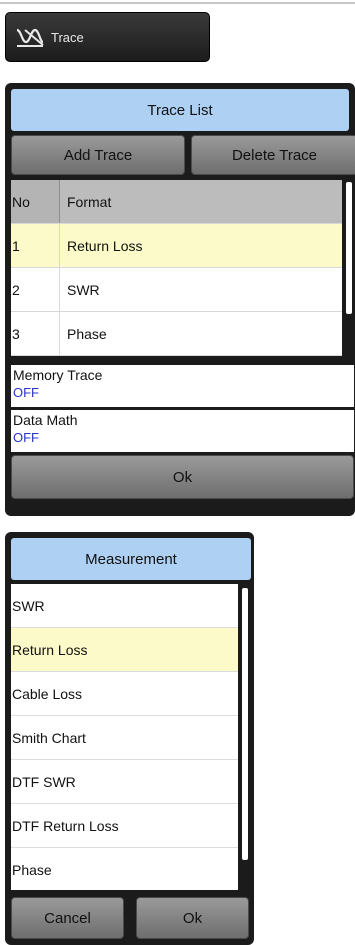  Describe the element at coordinates (180, 110) in the screenshot. I see `trace-list-title: Trace List` at that location.